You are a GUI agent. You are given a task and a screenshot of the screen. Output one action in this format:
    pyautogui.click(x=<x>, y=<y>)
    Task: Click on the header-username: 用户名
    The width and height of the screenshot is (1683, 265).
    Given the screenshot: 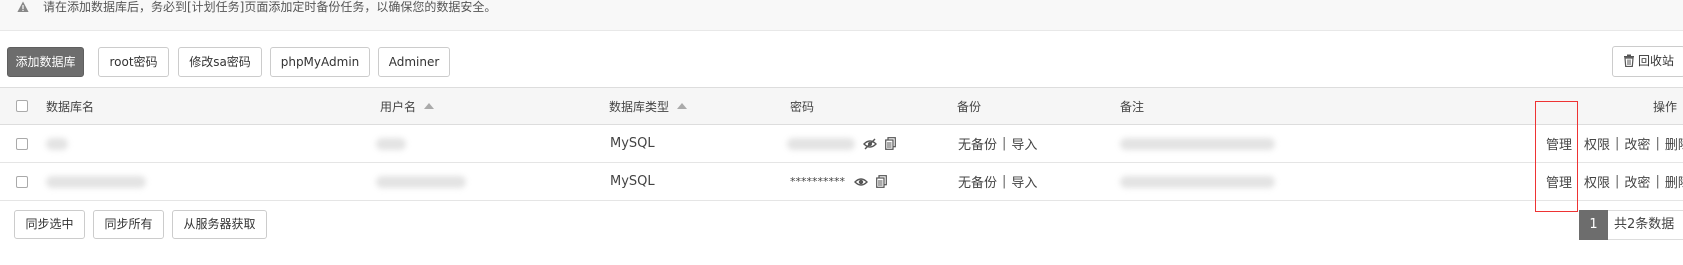 What is the action you would take?
    pyautogui.click(x=398, y=106)
    